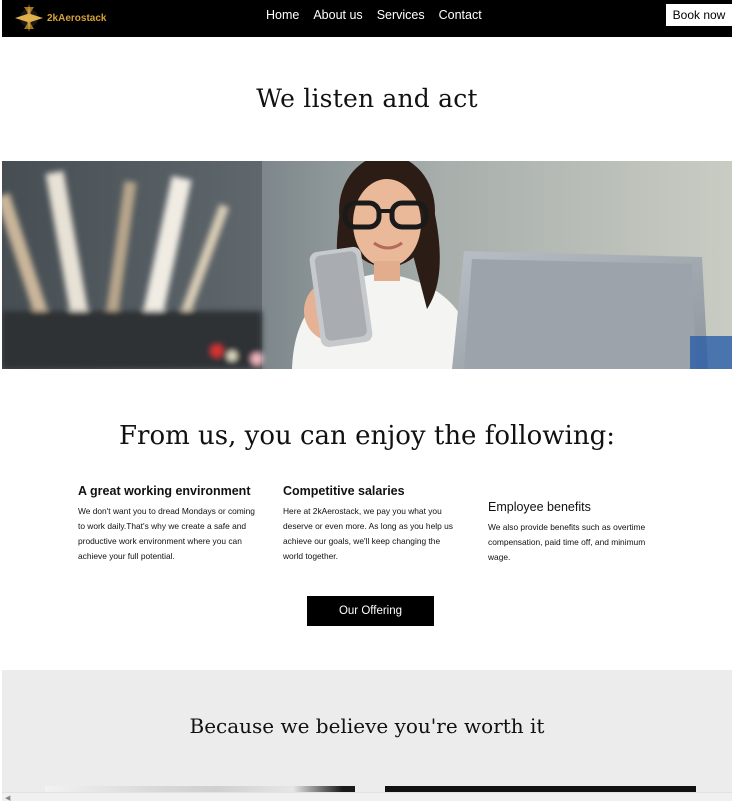  What do you see at coordinates (374, 15) in the screenshot?
I see `nav-links: Home About us Services Contact` at bounding box center [374, 15].